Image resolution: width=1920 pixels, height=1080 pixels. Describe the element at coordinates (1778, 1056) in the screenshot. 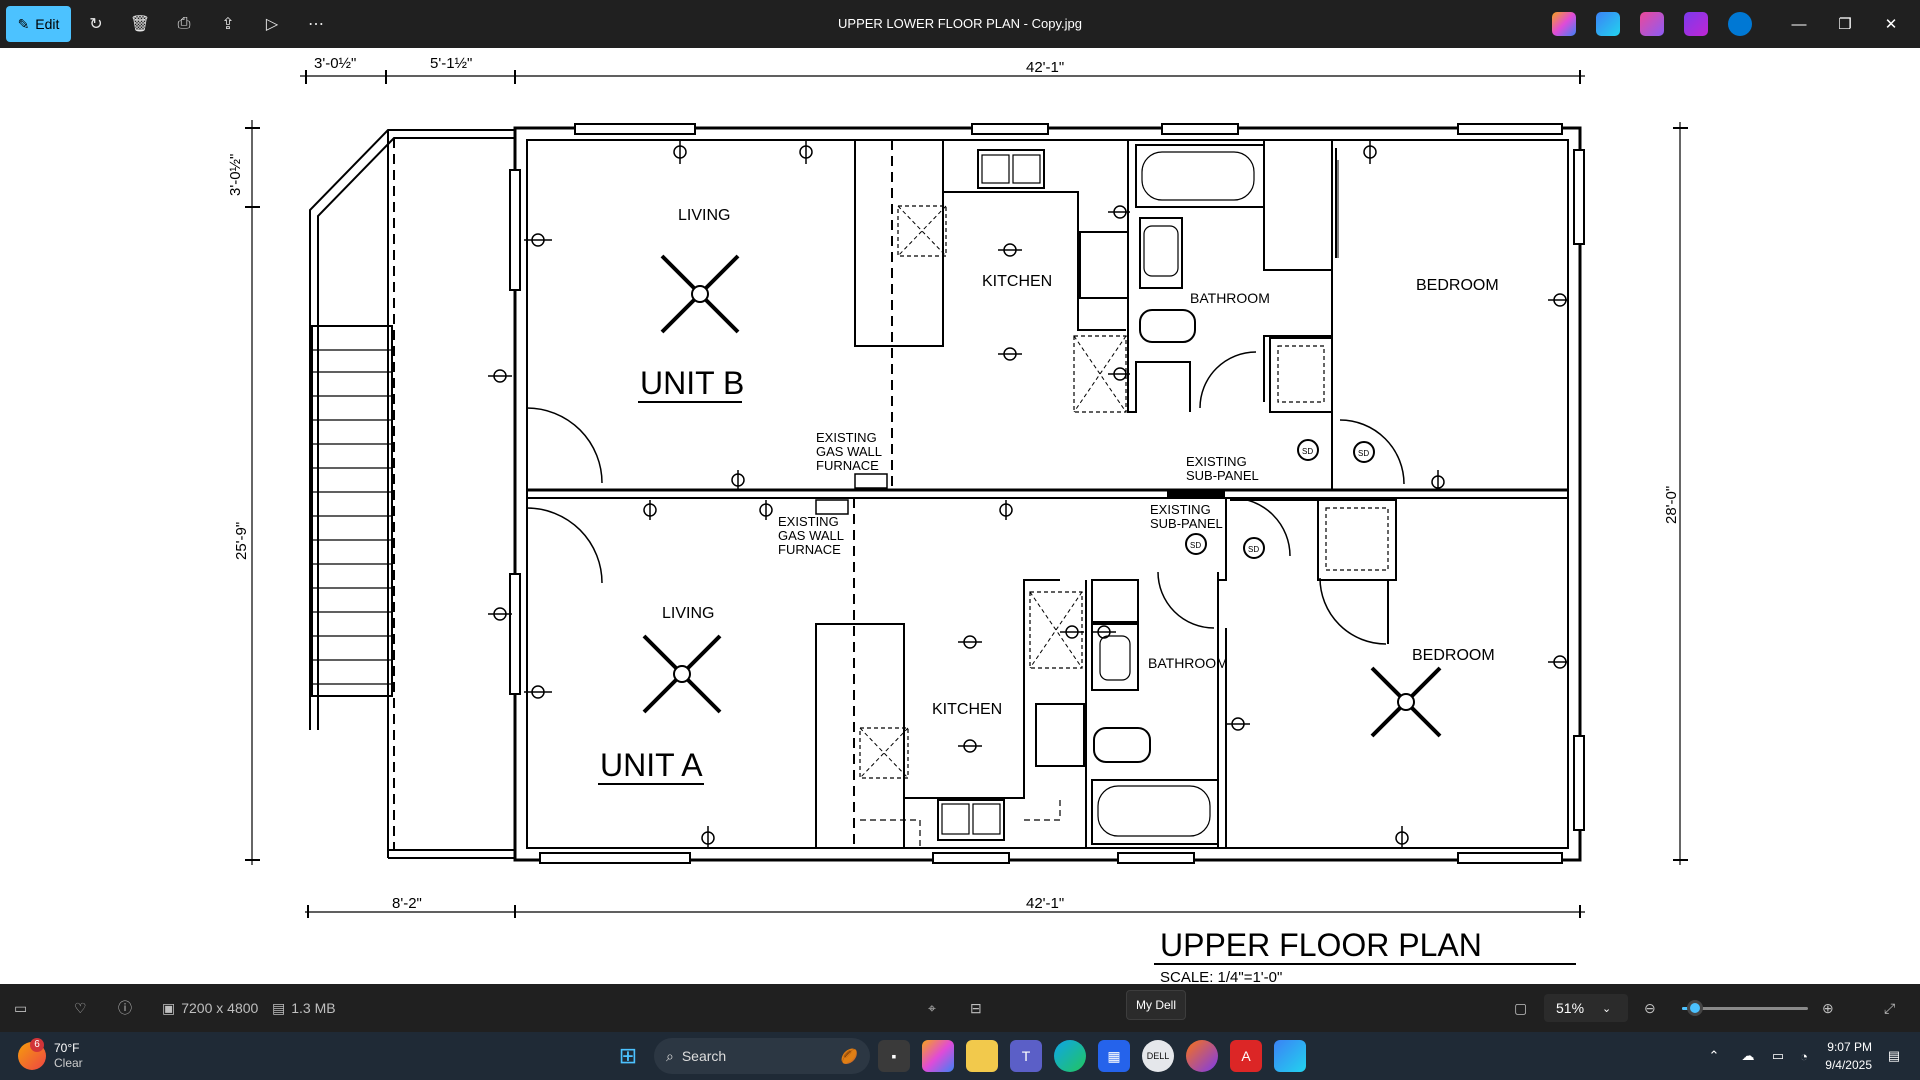

I see `display-icon: ▭` at that location.